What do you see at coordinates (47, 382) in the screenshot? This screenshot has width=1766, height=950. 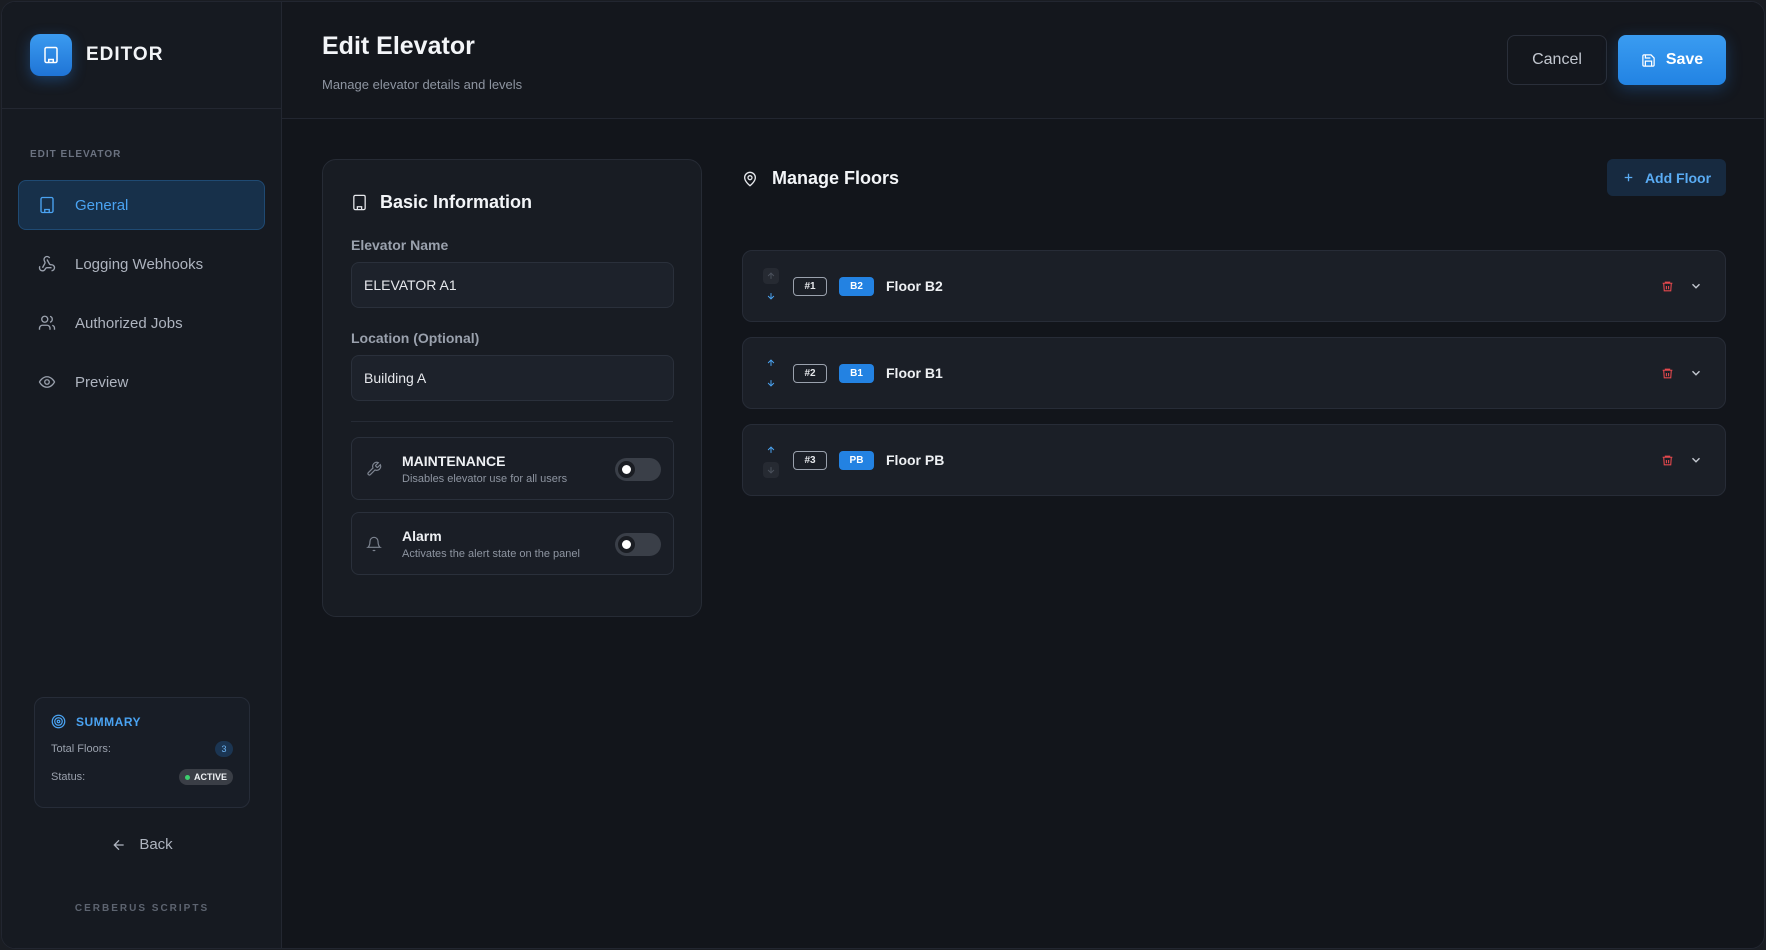 I see `eye-icon` at bounding box center [47, 382].